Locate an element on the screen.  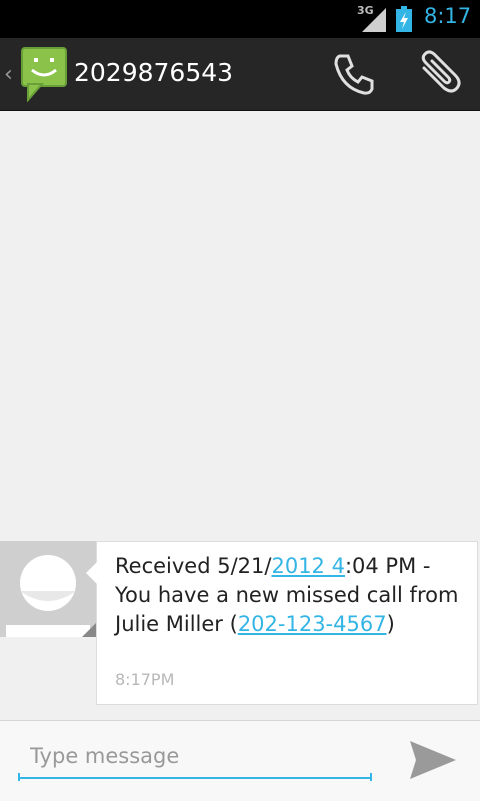
status-bar: 3G 8:17 is located at coordinates (240, 19).